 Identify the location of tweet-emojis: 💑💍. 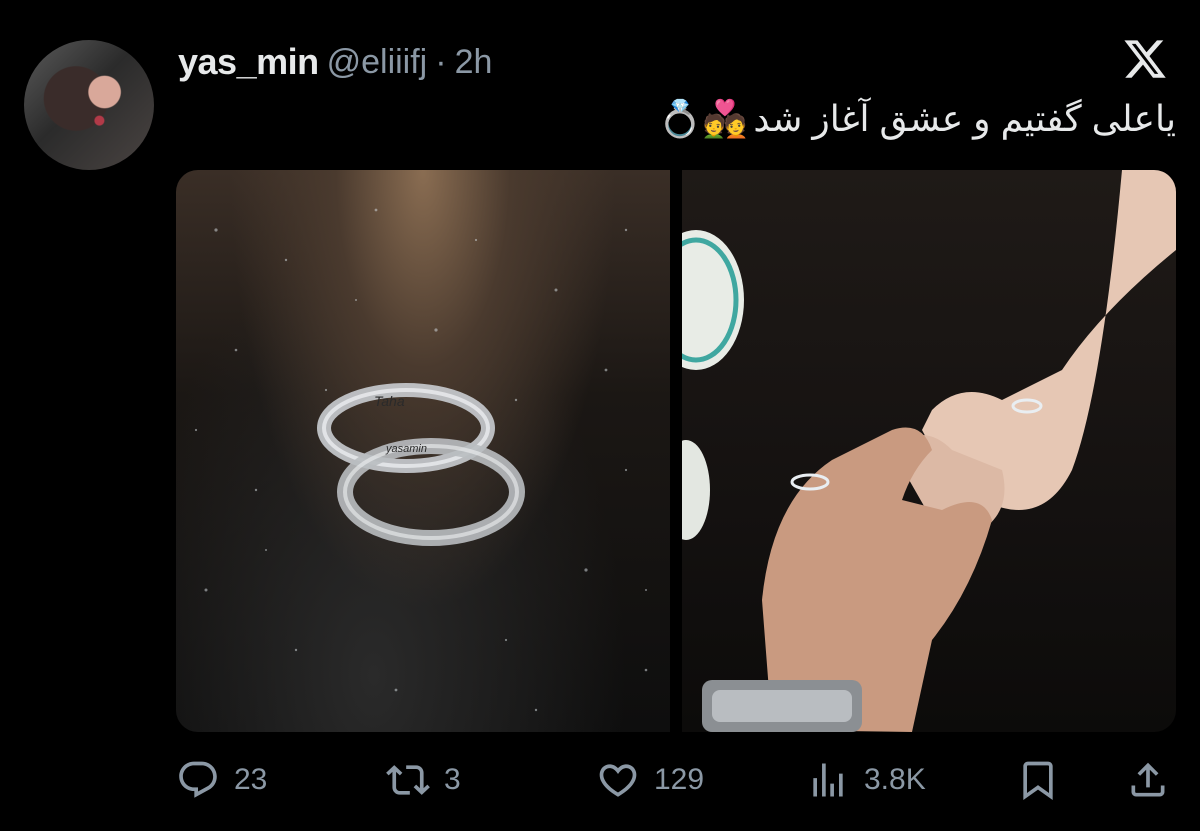
(702, 118).